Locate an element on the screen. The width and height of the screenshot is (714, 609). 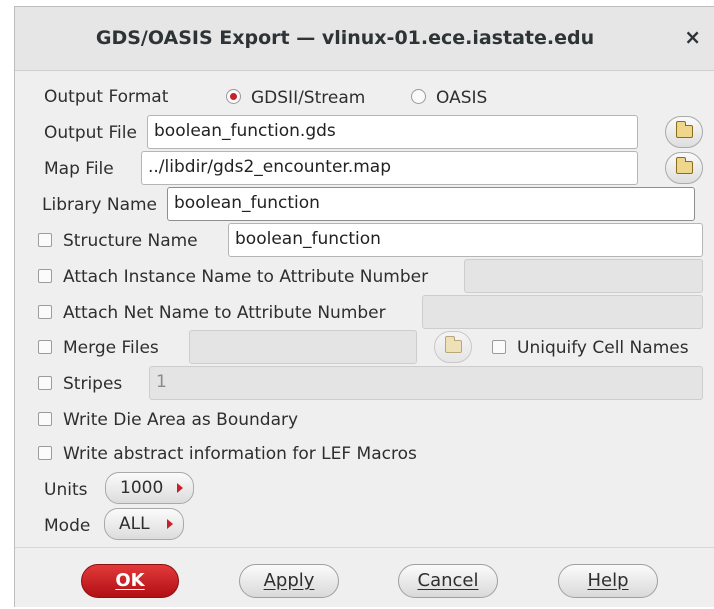
write-die-area-checkbox is located at coordinates (45, 419).